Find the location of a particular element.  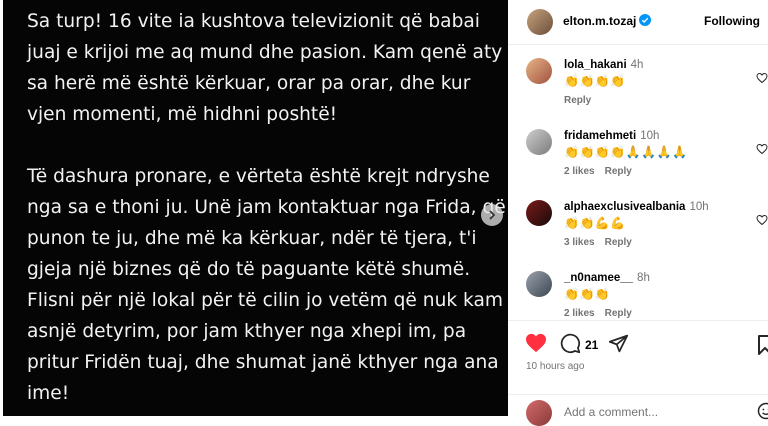

verified-icon is located at coordinates (645, 20).